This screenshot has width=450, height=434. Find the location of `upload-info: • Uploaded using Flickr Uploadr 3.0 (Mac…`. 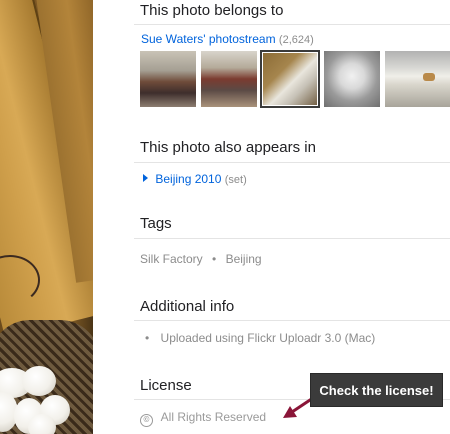

upload-info: • Uploaded using Flickr Uploadr 3.0 (Mac… is located at coordinates (260, 338).